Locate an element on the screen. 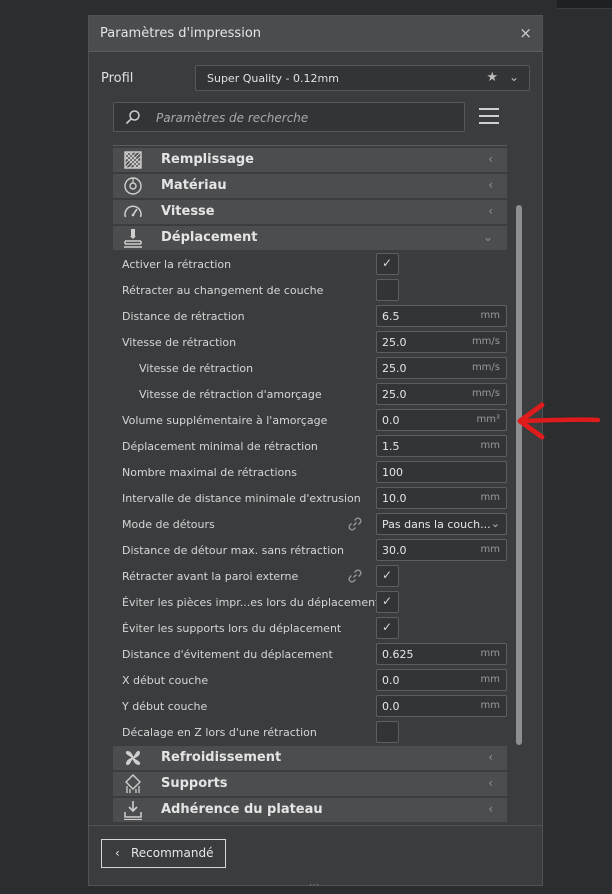 The height and width of the screenshot is (894, 612). search-input is located at coordinates (301, 118).